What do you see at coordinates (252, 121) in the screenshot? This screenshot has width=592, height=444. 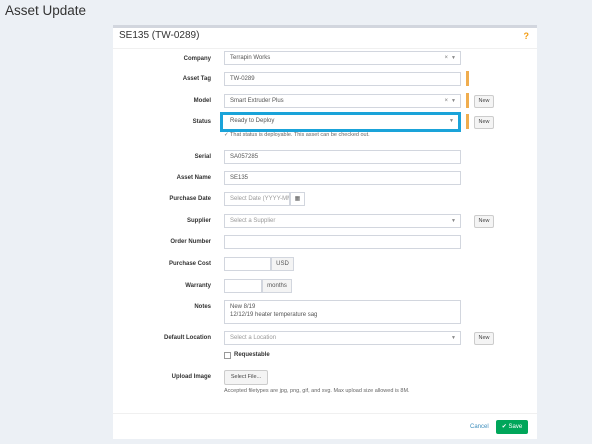 I see `status-value: Ready to Deploy` at bounding box center [252, 121].